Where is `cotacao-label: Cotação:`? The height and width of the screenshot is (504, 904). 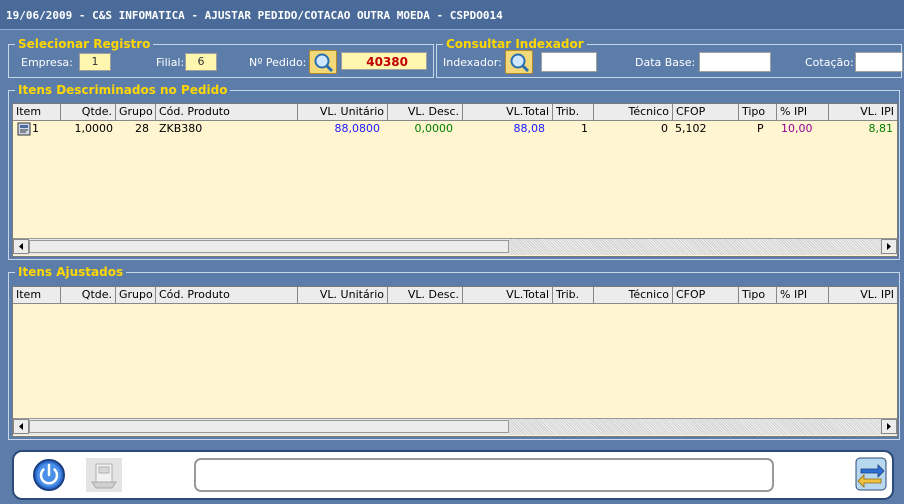
cotacao-label: Cotação: is located at coordinates (829, 62).